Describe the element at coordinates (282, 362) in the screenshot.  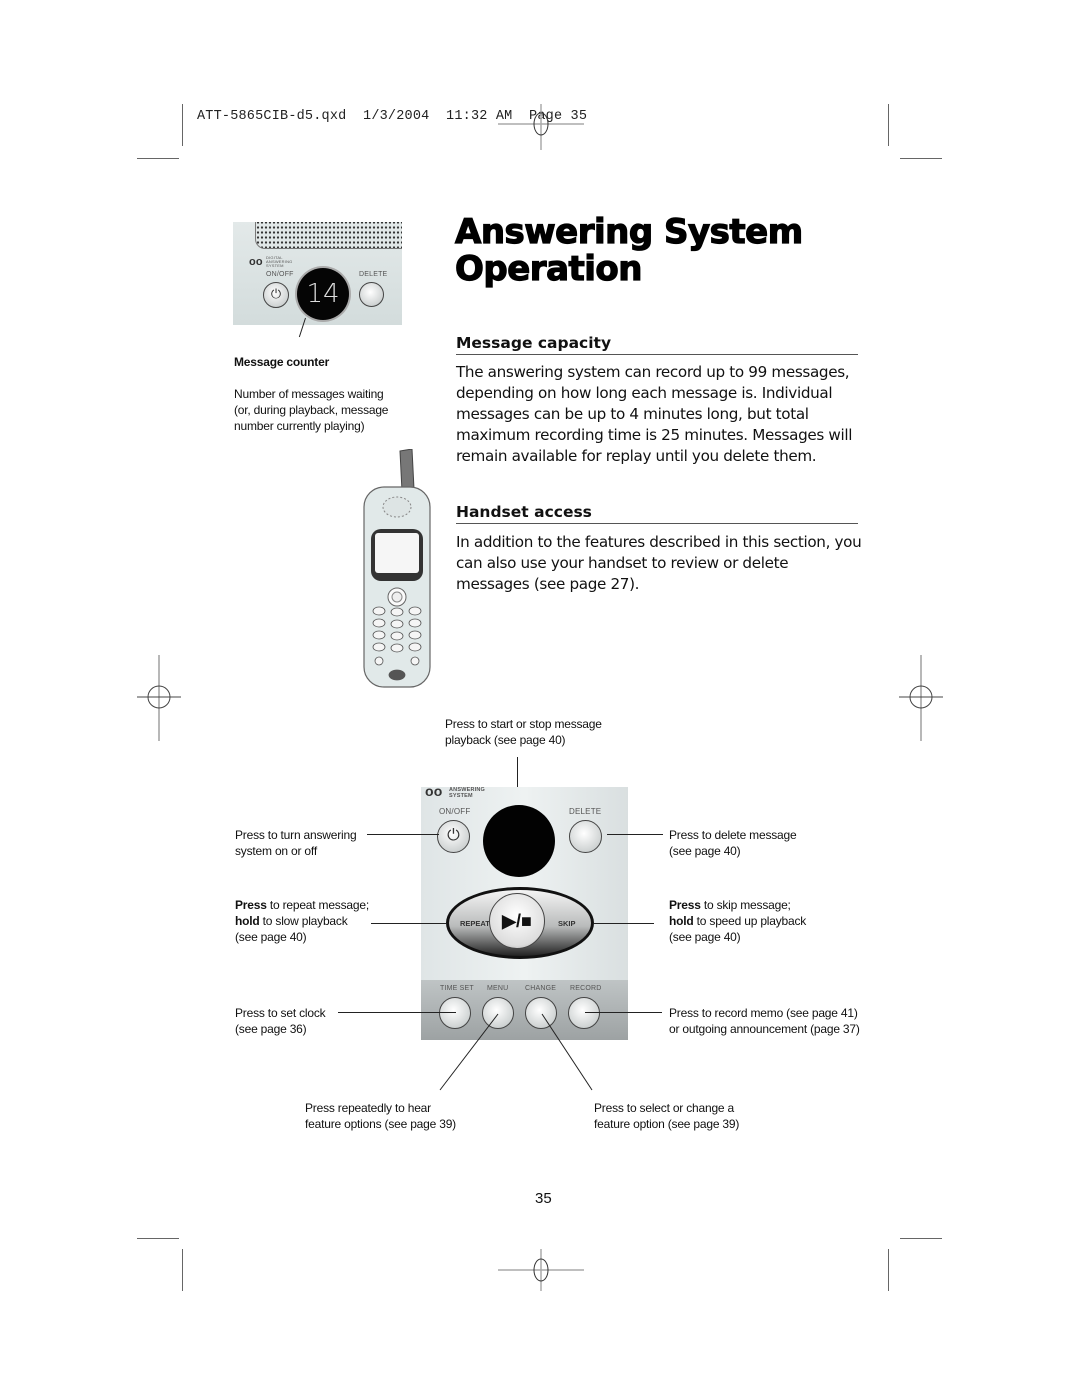
I see `message-counter-heading: Message counter` at that location.